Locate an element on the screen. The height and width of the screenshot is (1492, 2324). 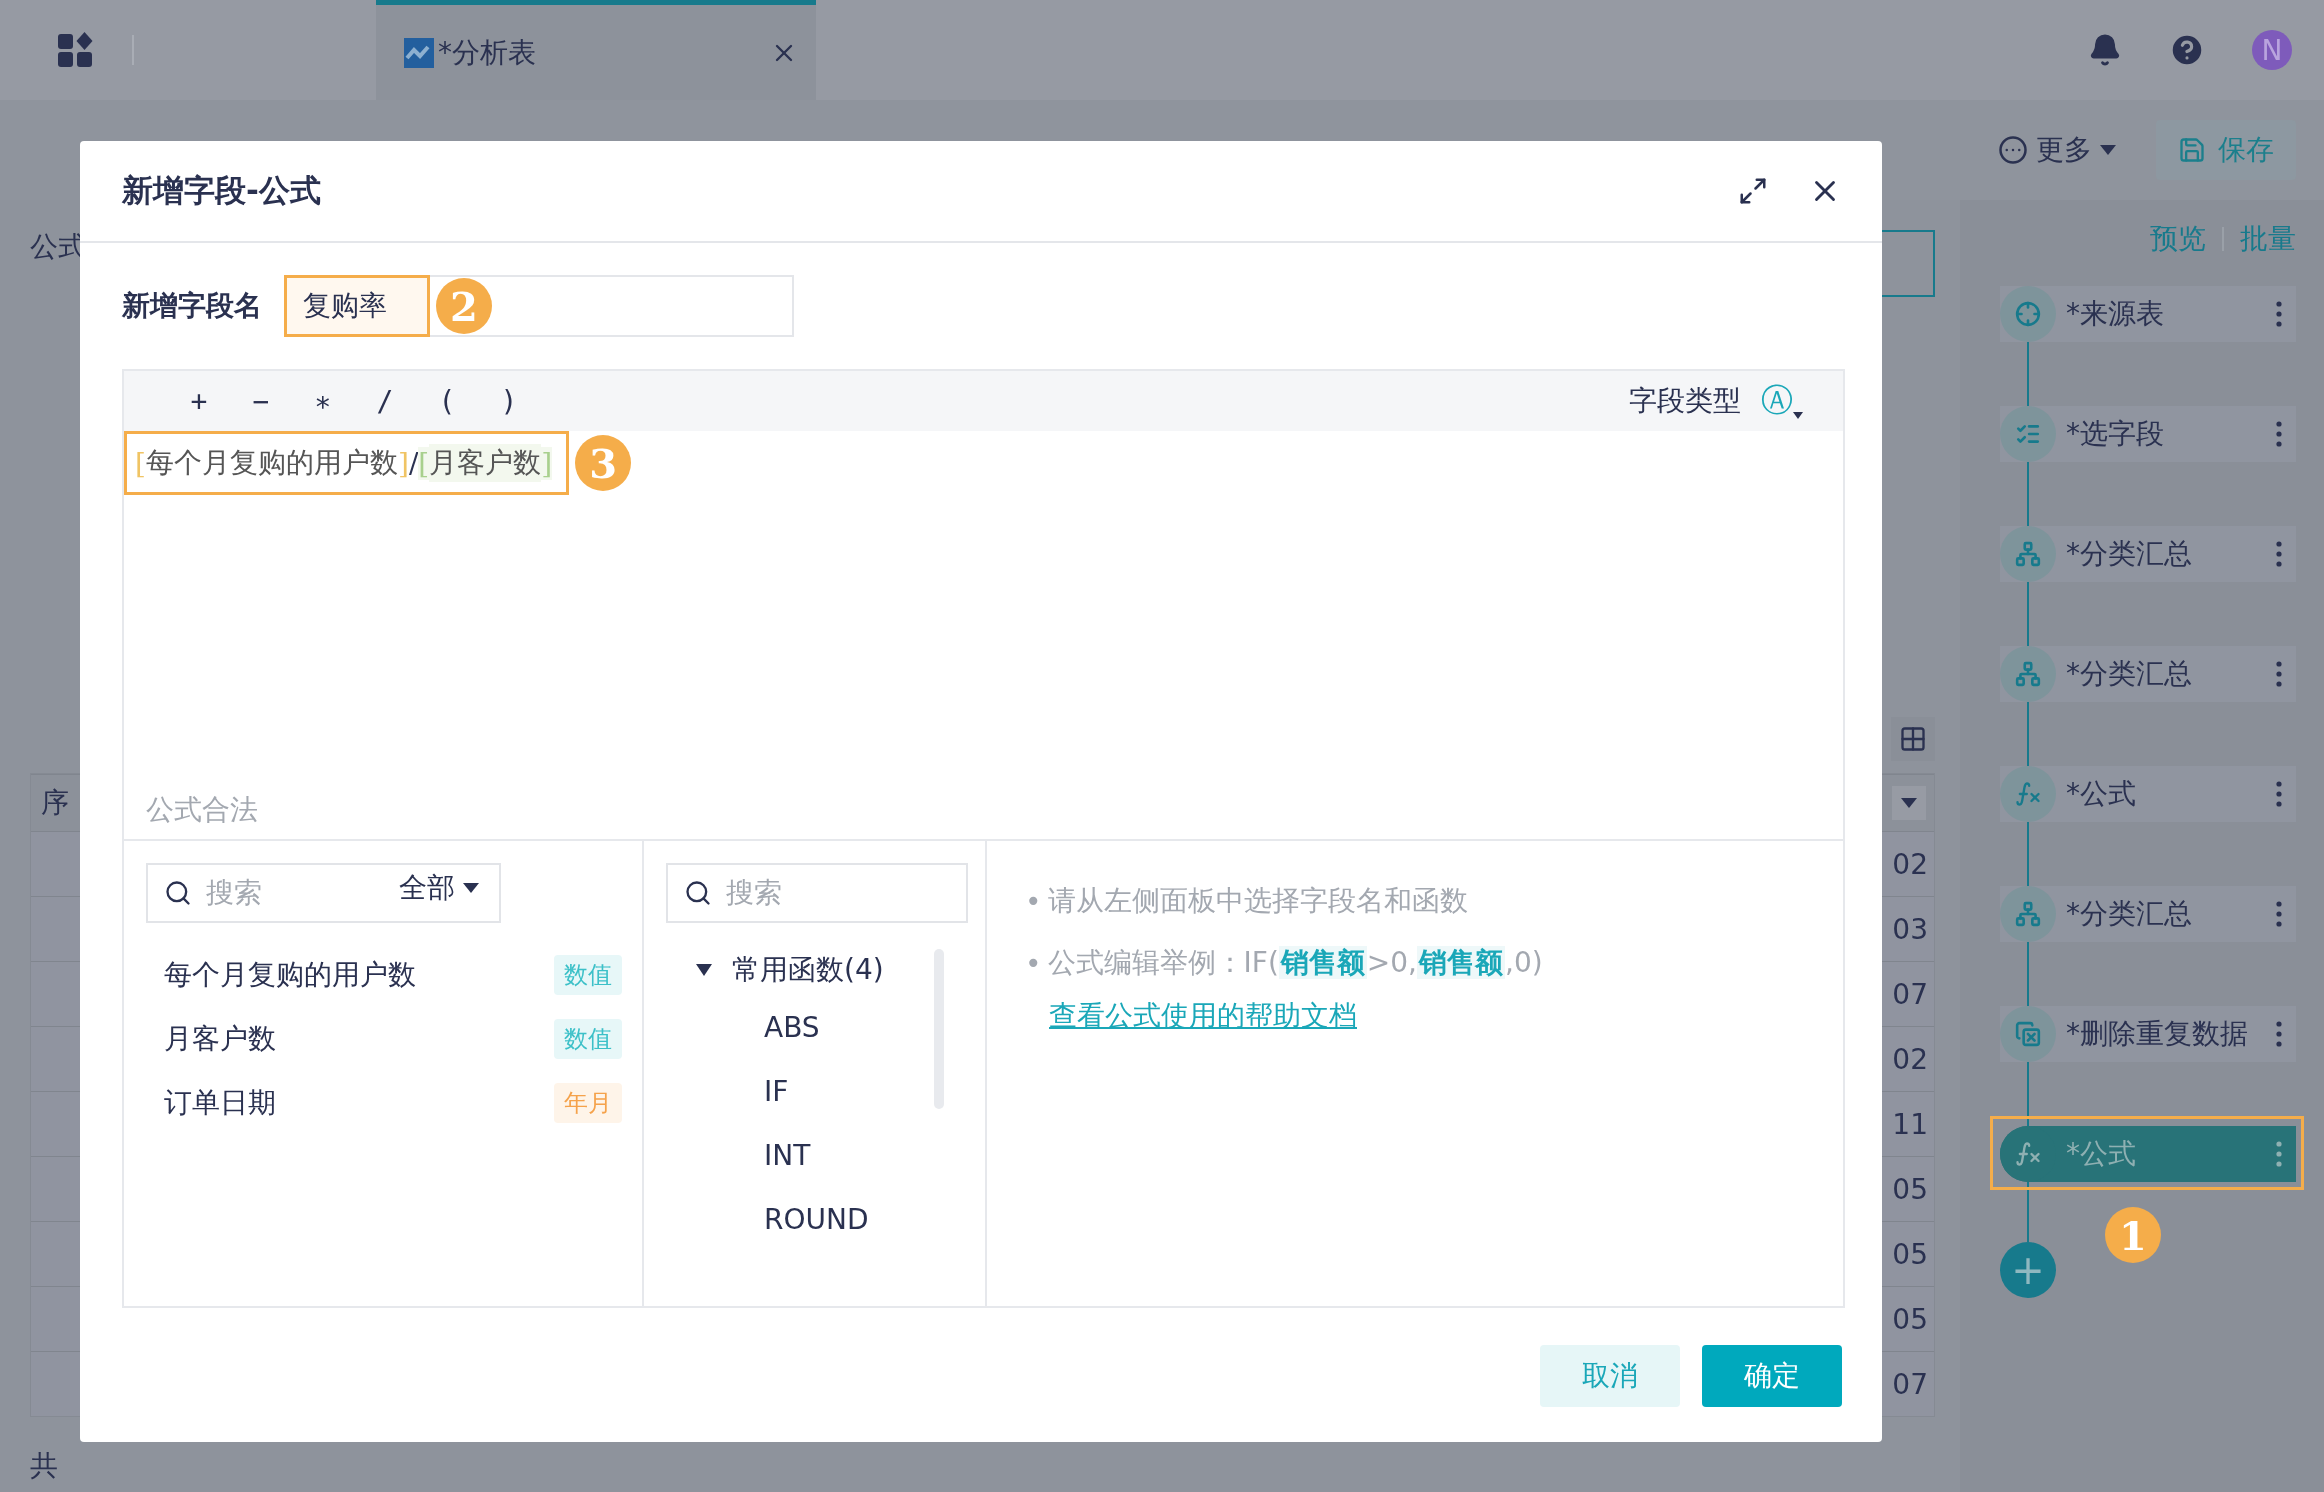
column-header: 序 is located at coordinates (54, 803).